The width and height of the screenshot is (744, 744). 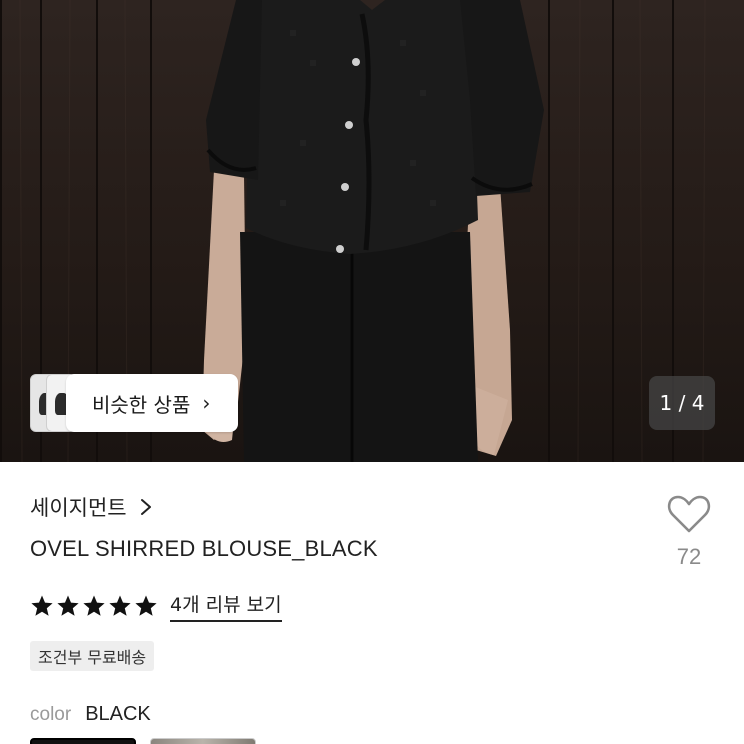 I want to click on color-row: color BLACK, so click(x=90, y=714).